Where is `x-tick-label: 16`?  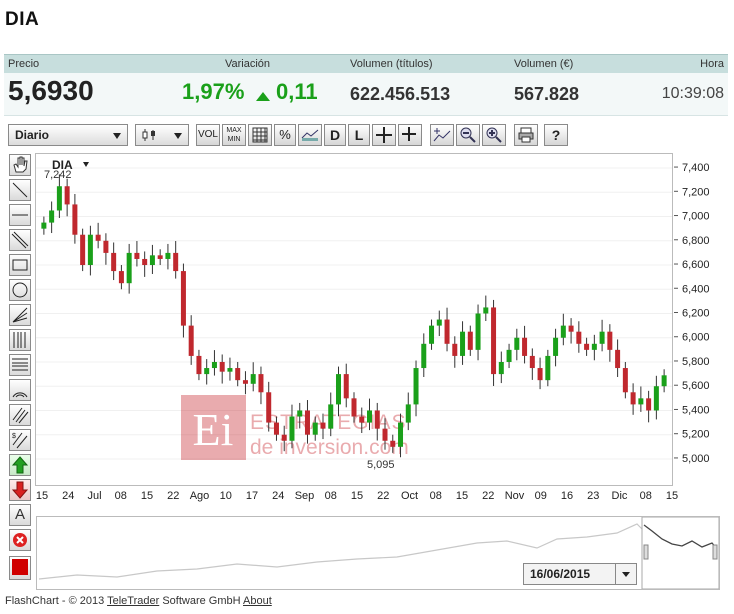
x-tick-label: 16 is located at coordinates (567, 496).